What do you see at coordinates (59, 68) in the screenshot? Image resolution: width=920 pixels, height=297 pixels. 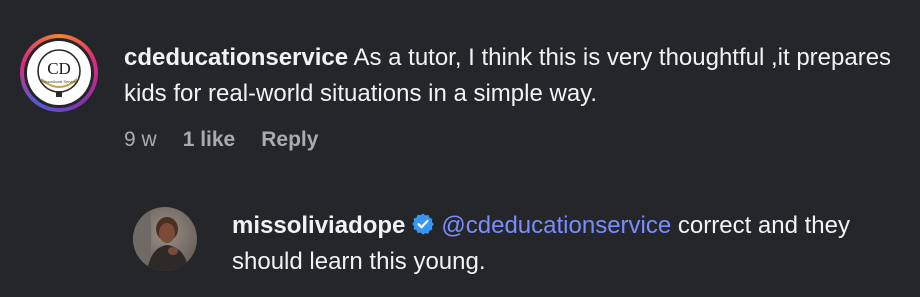 I see `svg-text: CD` at bounding box center [59, 68].